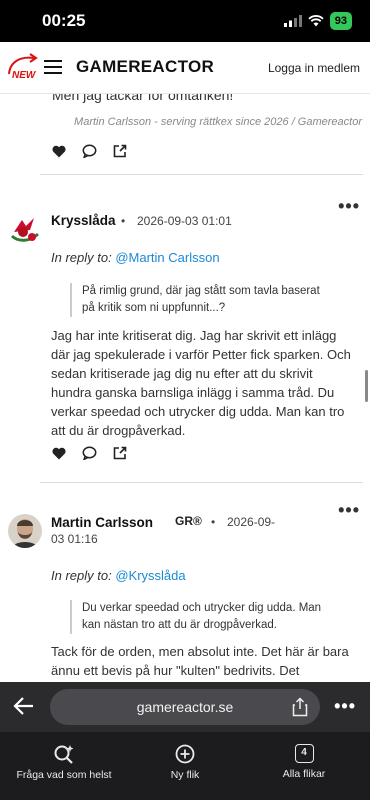 Image resolution: width=370 pixels, height=800 pixels. I want to click on post-author: Krysslåda, so click(83, 220).